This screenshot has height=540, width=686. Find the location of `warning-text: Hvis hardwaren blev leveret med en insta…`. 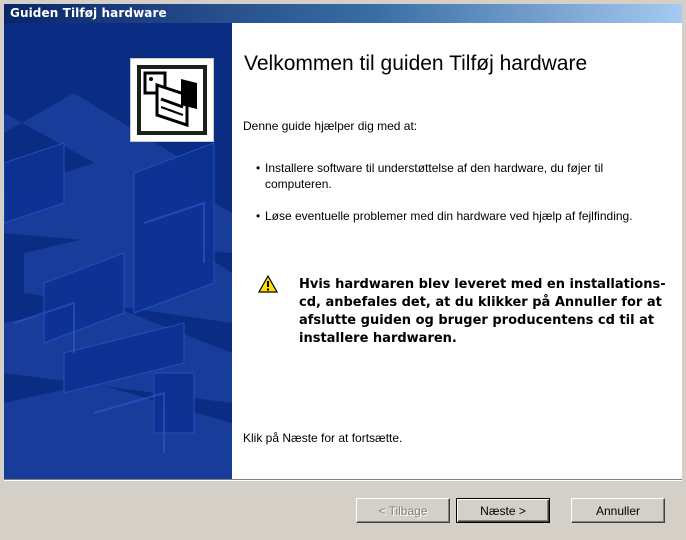

warning-text: Hvis hardwaren blev leveret med en insta… is located at coordinates (482, 311).